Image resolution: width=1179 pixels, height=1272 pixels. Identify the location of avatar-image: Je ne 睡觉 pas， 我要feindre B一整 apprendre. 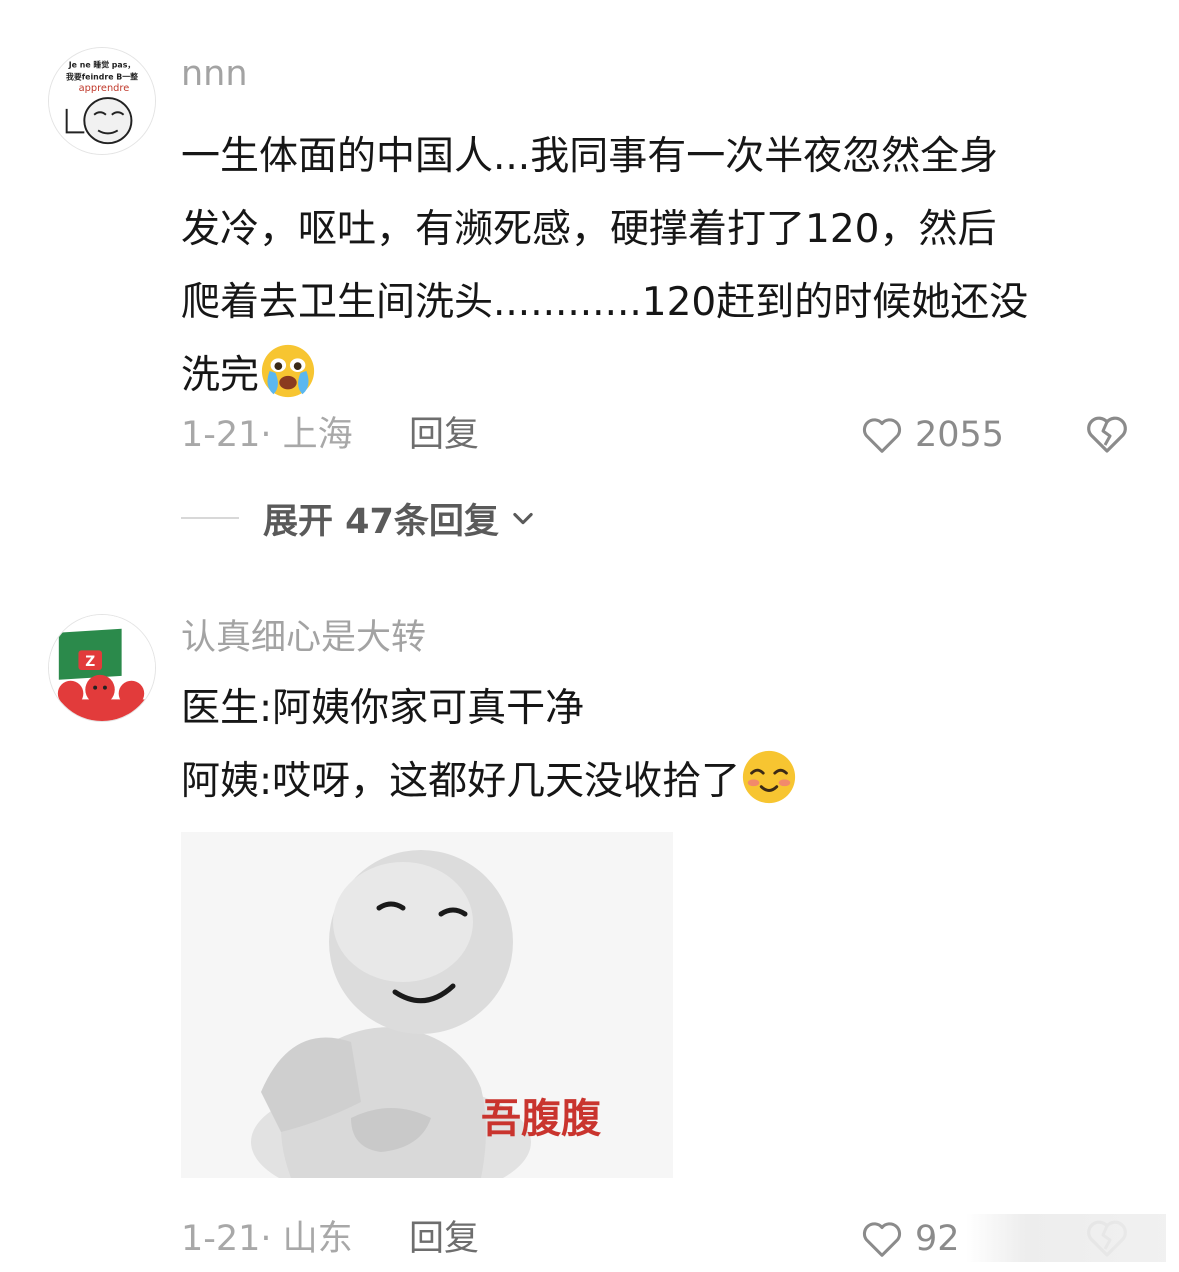
(102, 101).